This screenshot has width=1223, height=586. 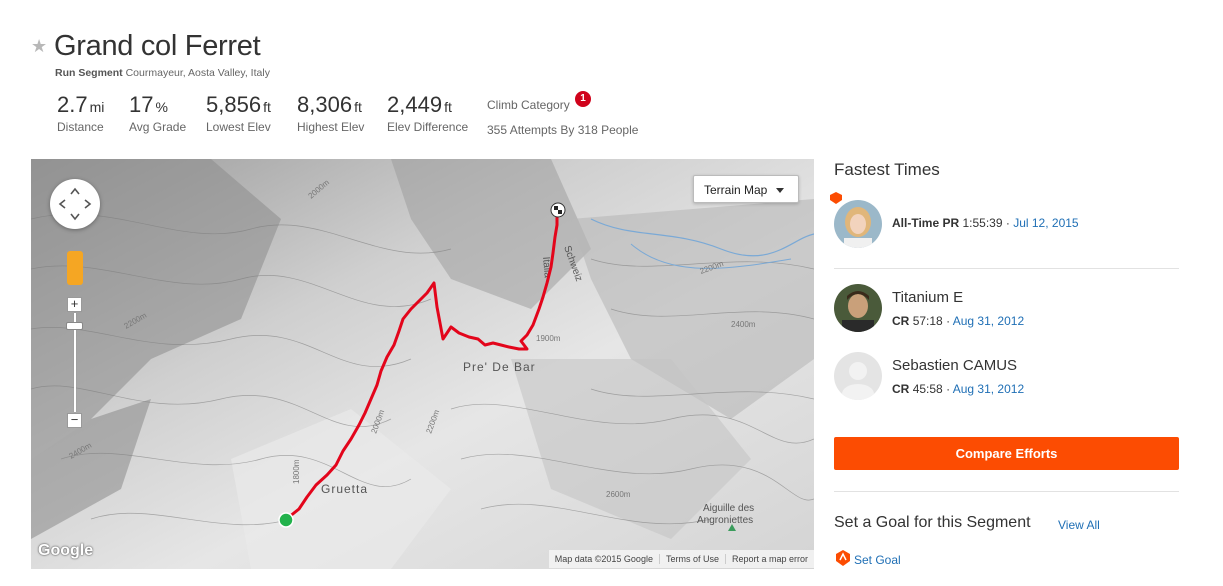 I want to click on place-label-aiguille: Aiguille des, so click(x=728, y=508).